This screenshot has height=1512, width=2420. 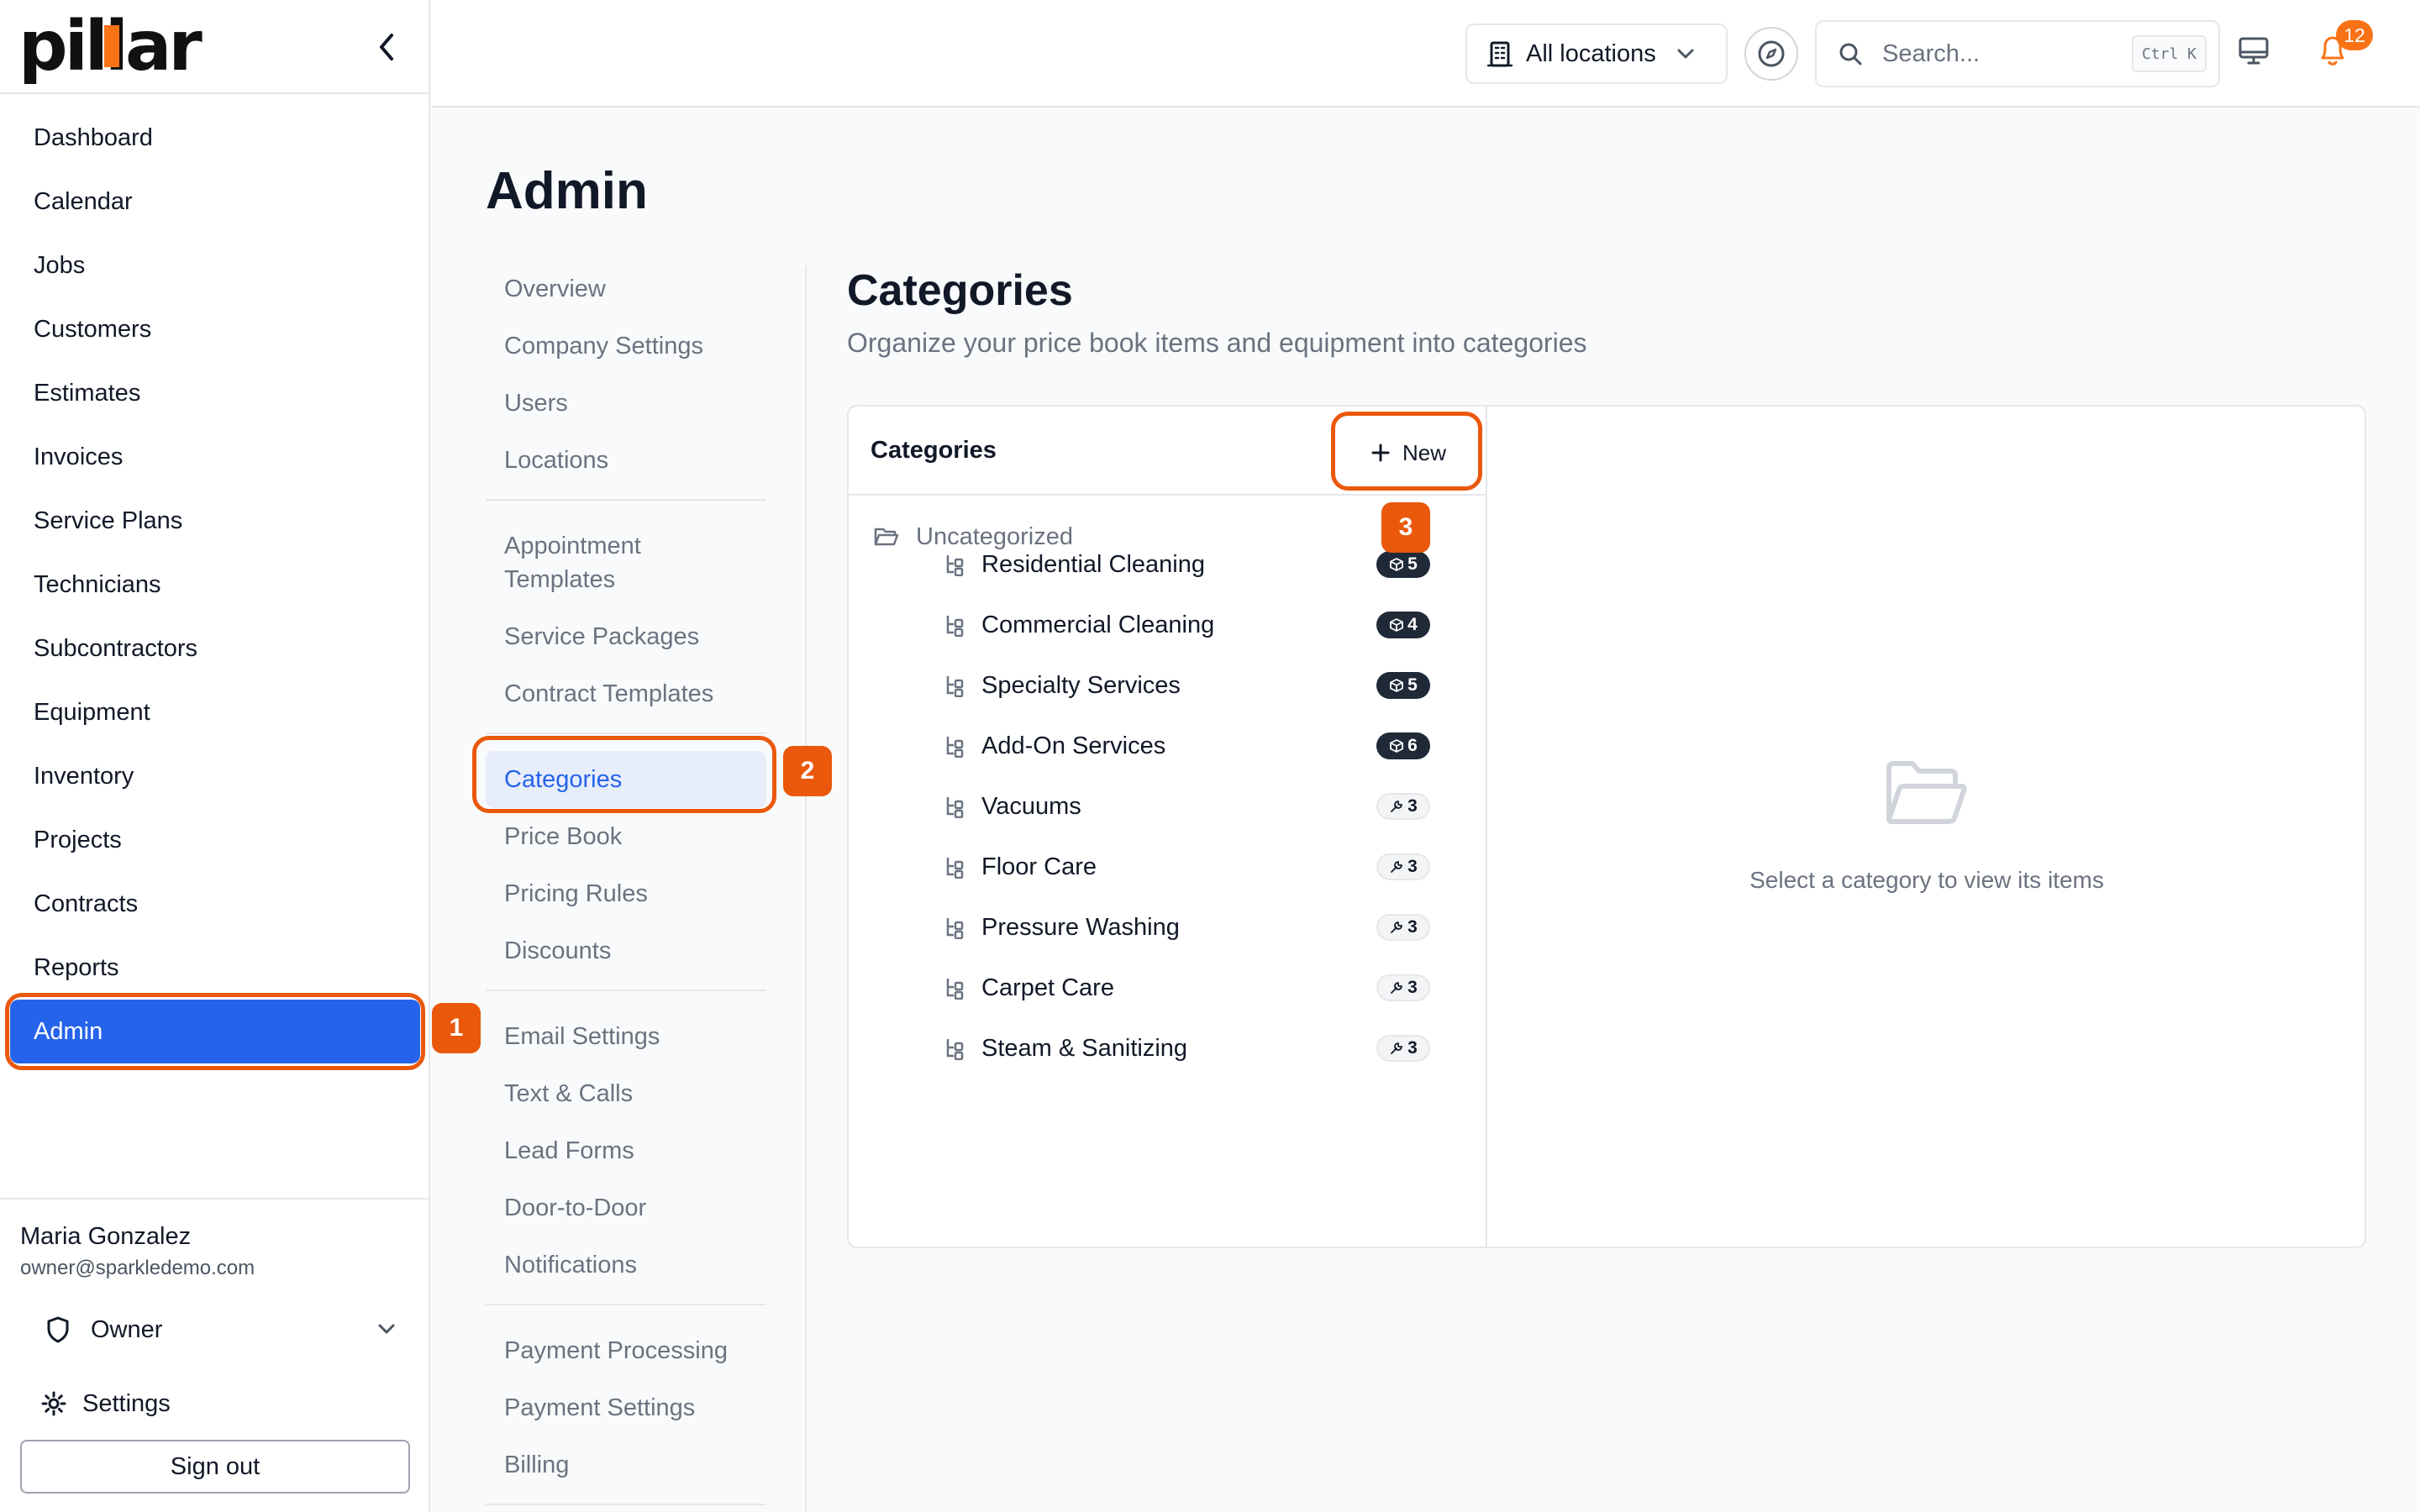 I want to click on category-row: Carpet Care 3, so click(x=1186, y=988).